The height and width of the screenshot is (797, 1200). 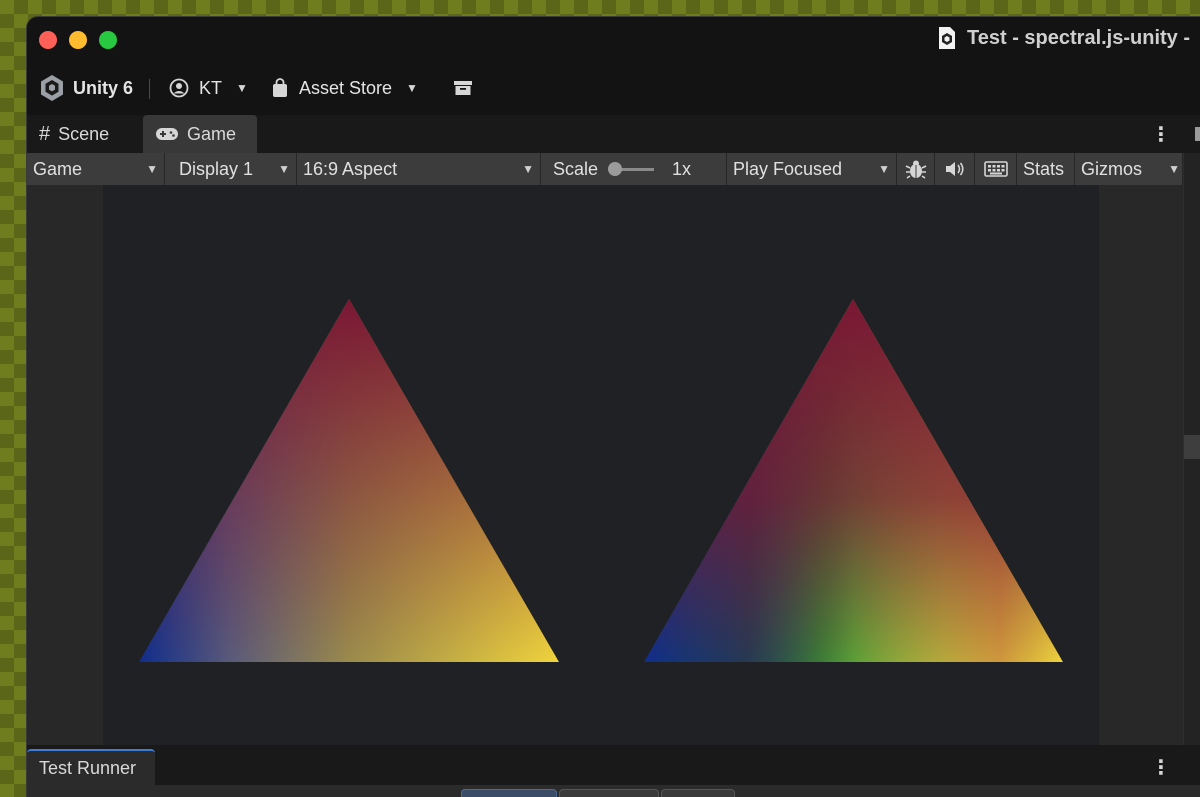 I want to click on close-window-button, so click(x=48, y=40).